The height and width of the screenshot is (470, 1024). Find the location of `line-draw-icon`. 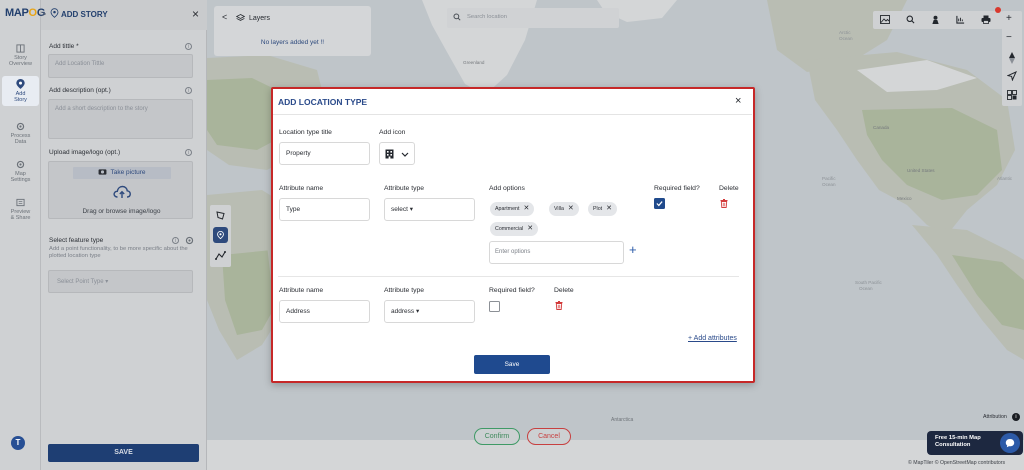

line-draw-icon is located at coordinates (220, 255).